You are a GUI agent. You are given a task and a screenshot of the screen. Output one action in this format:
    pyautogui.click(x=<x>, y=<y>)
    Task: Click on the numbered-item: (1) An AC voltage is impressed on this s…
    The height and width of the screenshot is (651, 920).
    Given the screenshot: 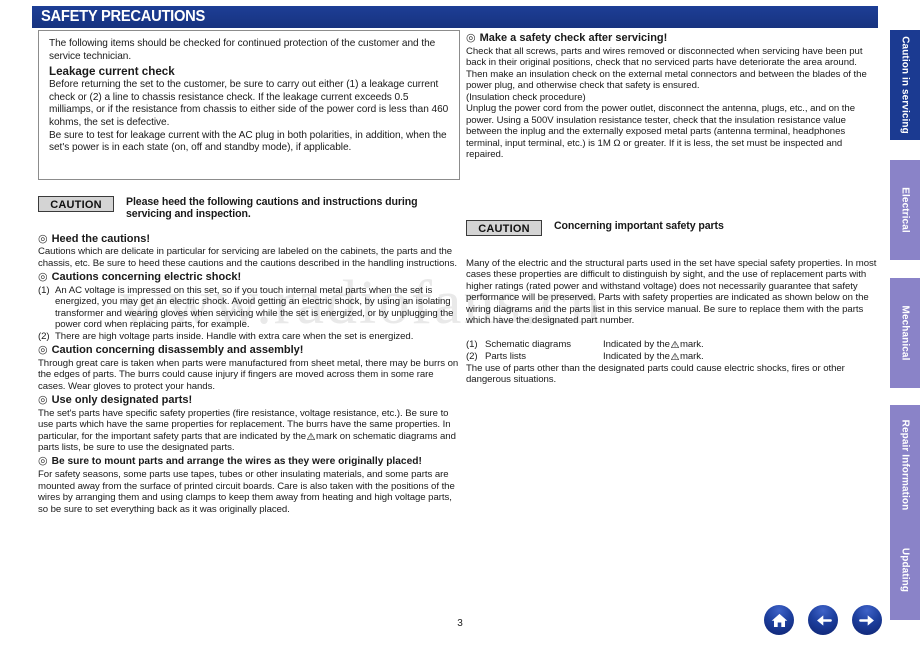 What is the action you would take?
    pyautogui.click(x=249, y=308)
    